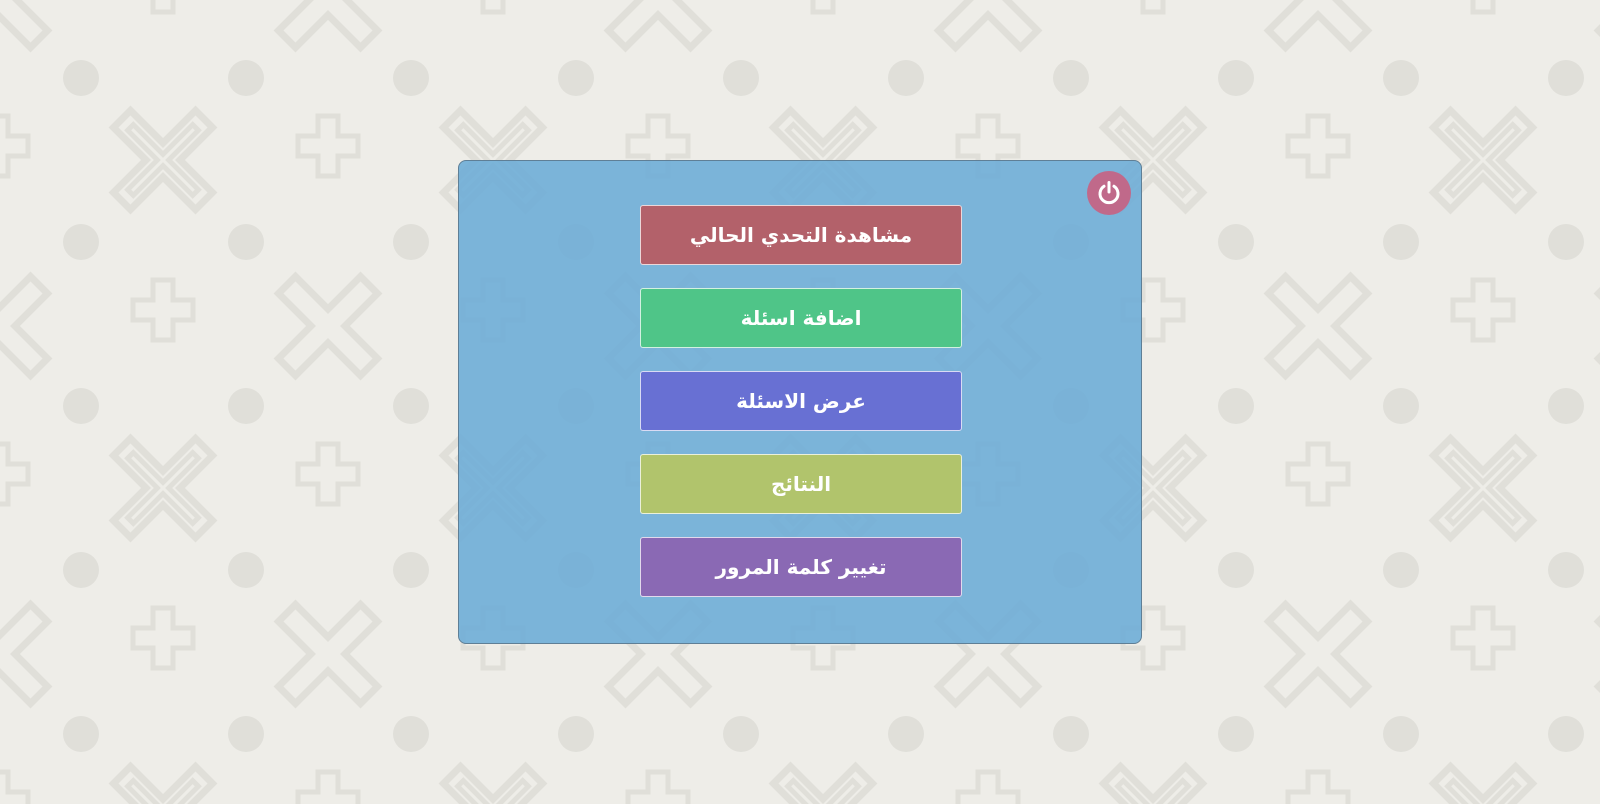 The height and width of the screenshot is (804, 1600). I want to click on add-questions-button: اضافة اسئلة, so click(801, 318).